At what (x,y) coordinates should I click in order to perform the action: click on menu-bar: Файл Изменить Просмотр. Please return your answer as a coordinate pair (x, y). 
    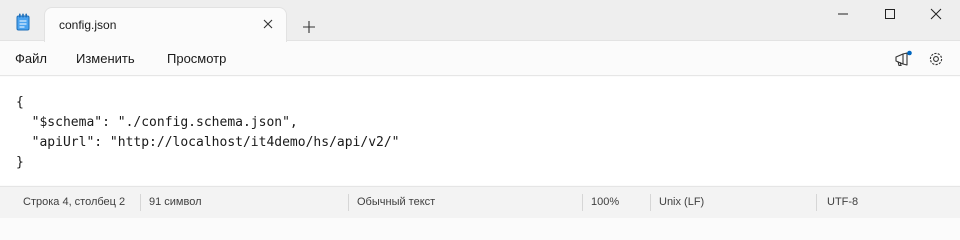
    Looking at the image, I should click on (480, 59).